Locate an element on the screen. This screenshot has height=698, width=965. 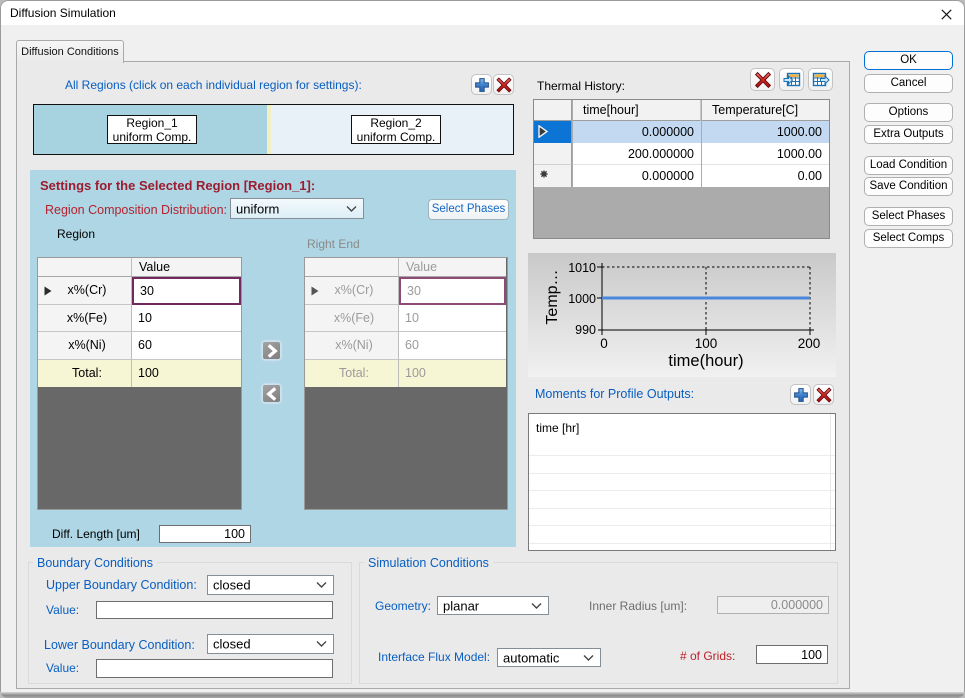
svg-text: 990 is located at coordinates (585, 330).